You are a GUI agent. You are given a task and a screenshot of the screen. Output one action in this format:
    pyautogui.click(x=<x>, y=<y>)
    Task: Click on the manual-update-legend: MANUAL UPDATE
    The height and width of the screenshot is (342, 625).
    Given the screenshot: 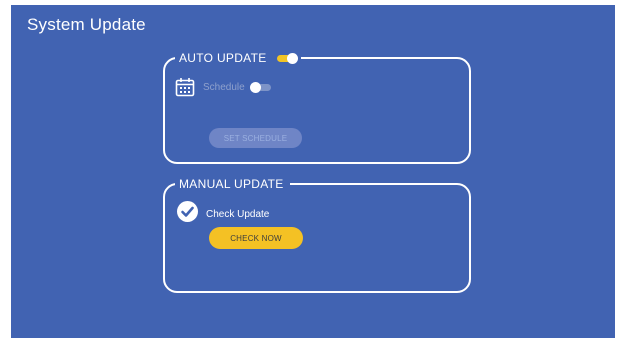 What is the action you would take?
    pyautogui.click(x=232, y=184)
    